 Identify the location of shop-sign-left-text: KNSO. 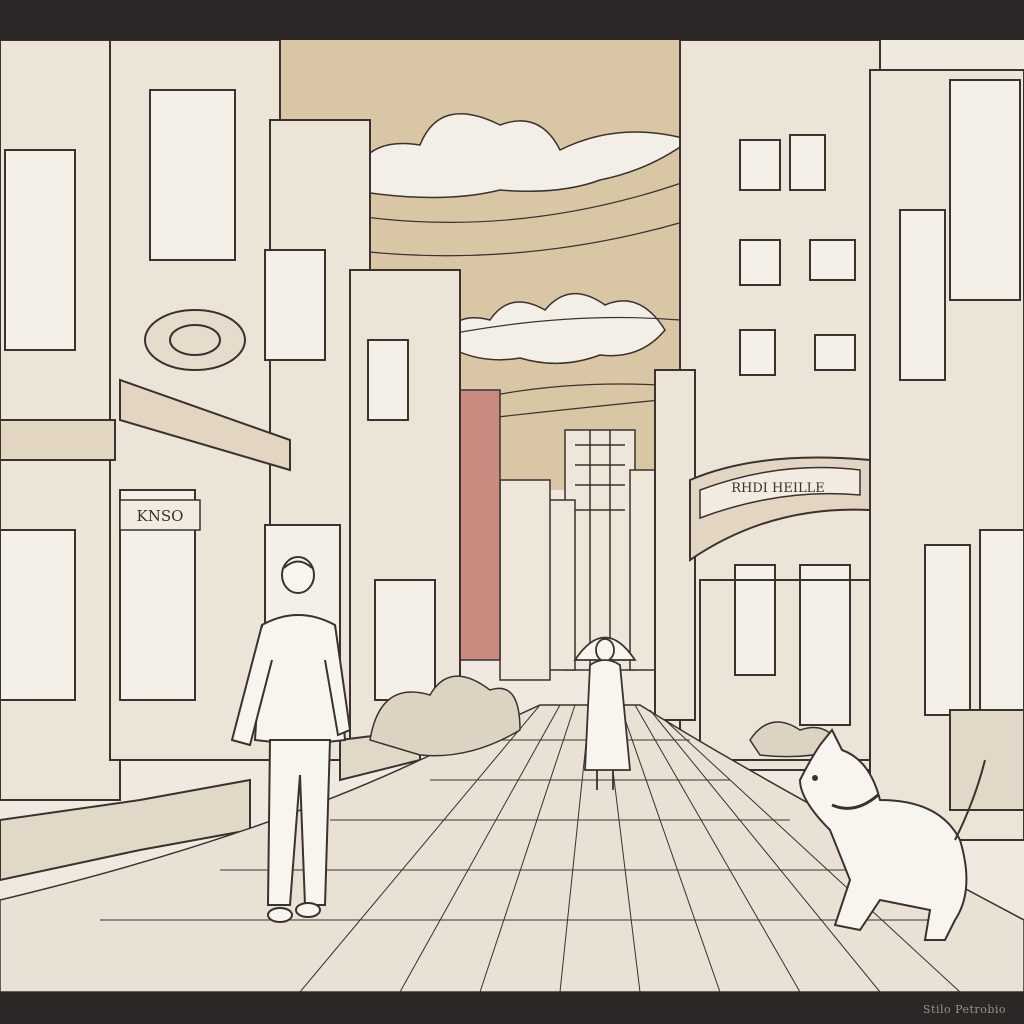
(160, 516).